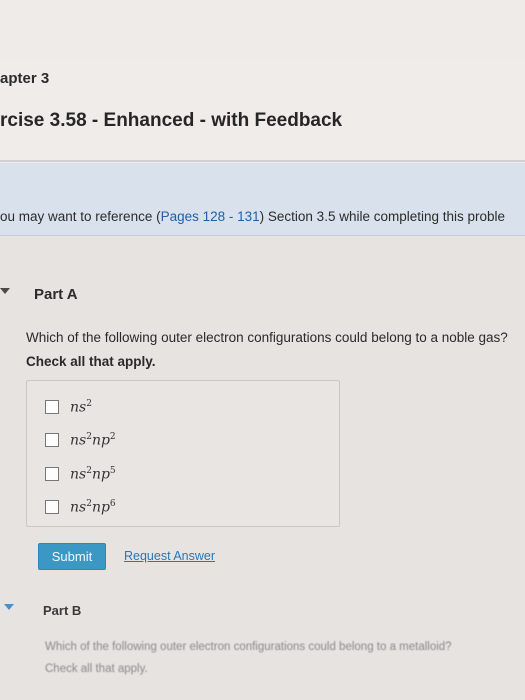 The image size is (525, 700). I want to click on option-ns2np2: ns2np2, so click(80, 440).